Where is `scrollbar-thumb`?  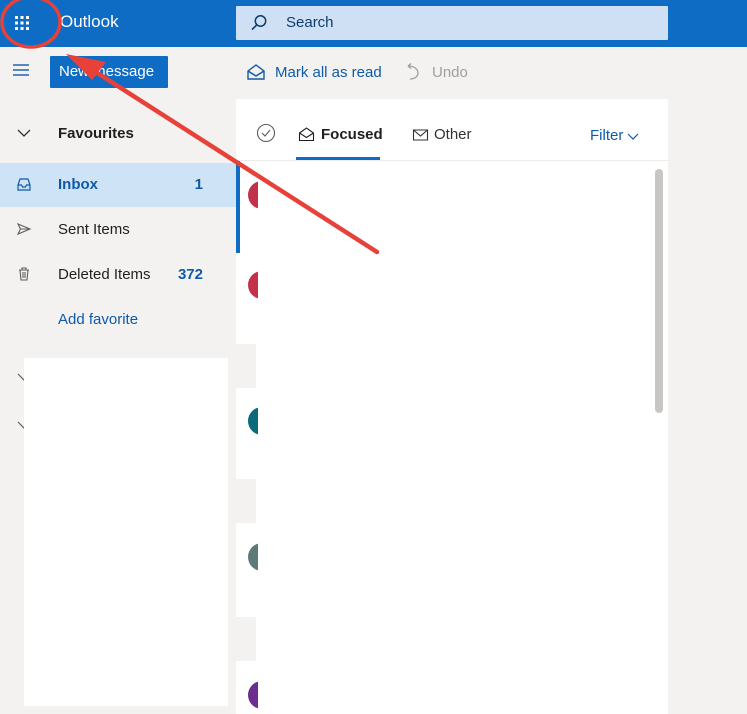
scrollbar-thumb is located at coordinates (659, 291).